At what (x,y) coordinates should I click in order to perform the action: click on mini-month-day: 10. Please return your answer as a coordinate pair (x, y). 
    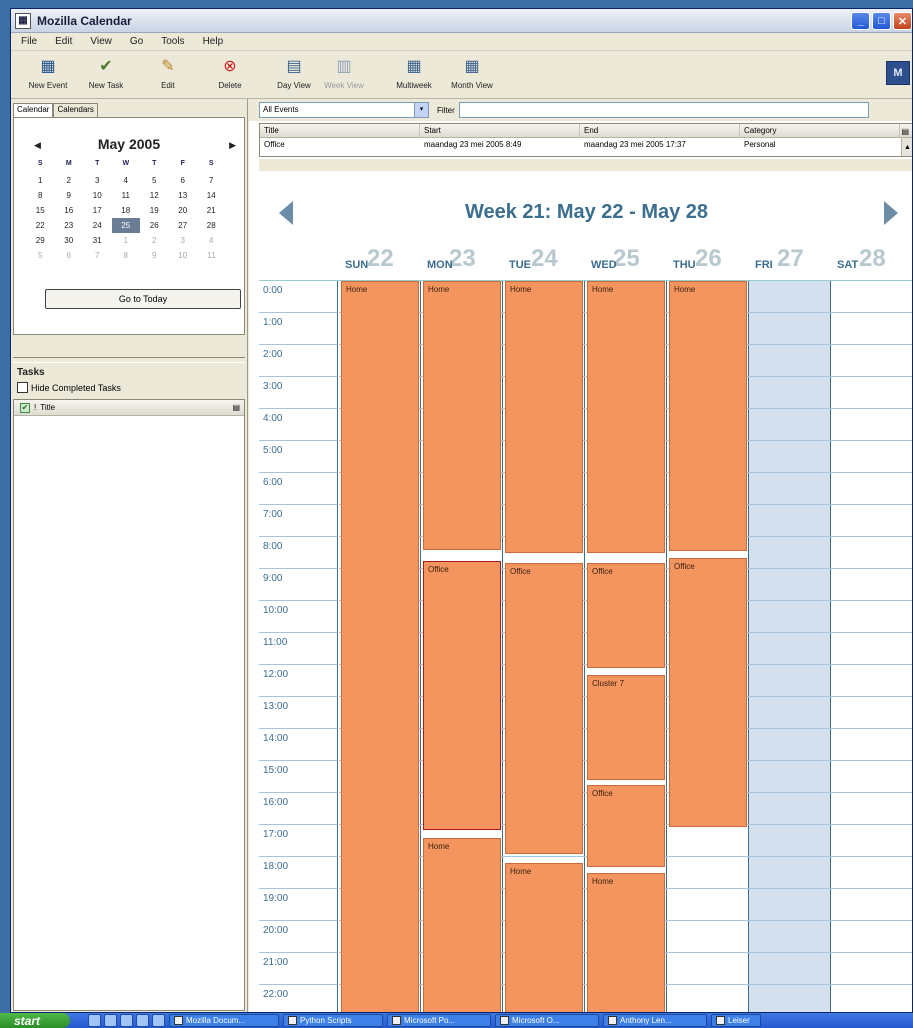
    Looking at the image, I should click on (183, 255).